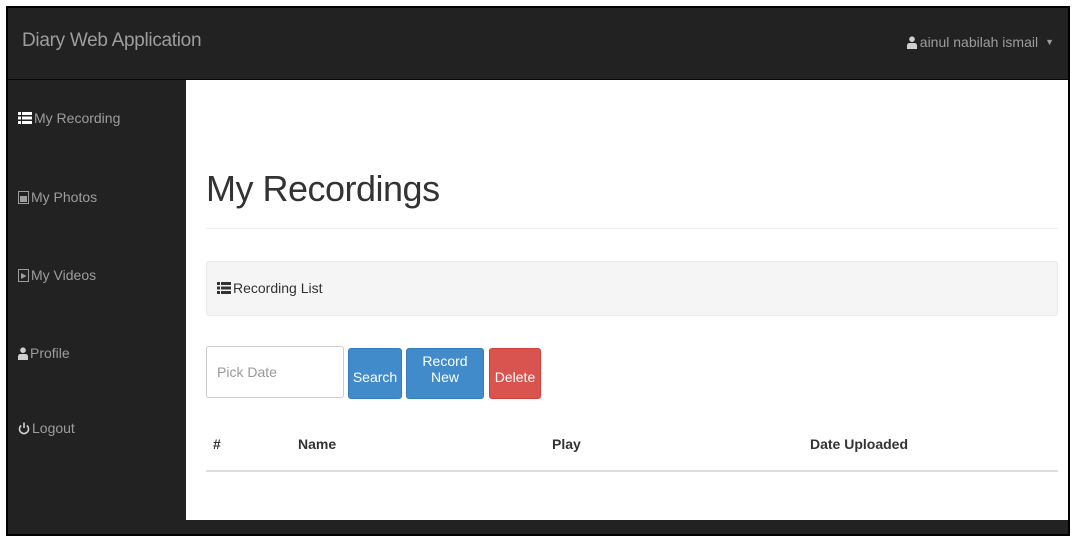 The height and width of the screenshot is (540, 1074). I want to click on sidebar-item-label: Profile, so click(50, 353).